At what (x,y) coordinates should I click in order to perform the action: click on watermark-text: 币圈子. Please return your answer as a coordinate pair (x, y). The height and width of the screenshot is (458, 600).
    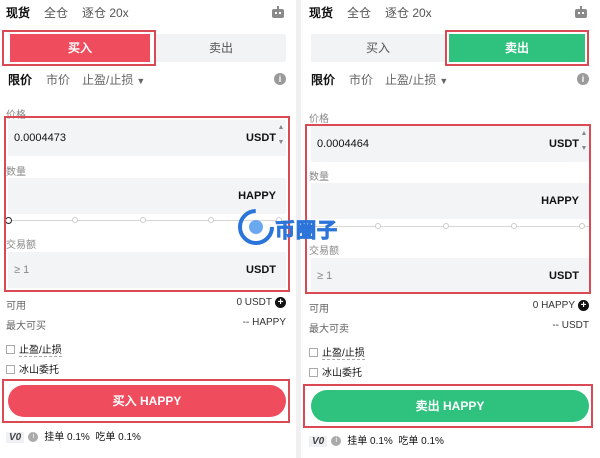
    Looking at the image, I should click on (306, 231).